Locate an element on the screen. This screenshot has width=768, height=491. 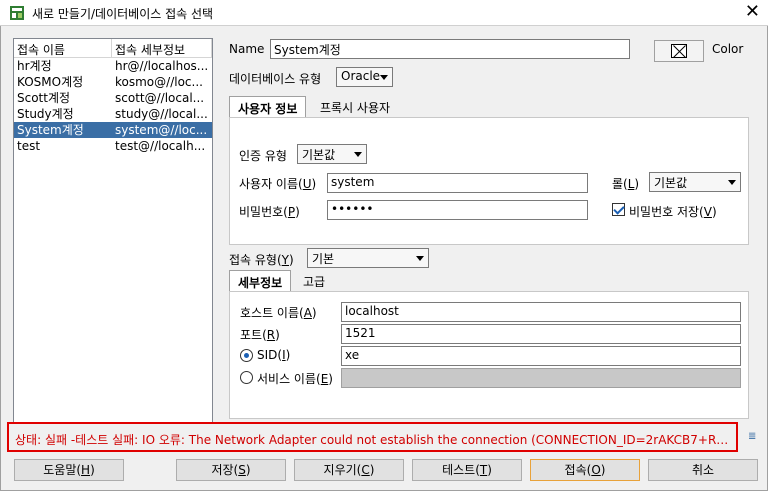
tab-details: 세부정보 is located at coordinates (260, 281).